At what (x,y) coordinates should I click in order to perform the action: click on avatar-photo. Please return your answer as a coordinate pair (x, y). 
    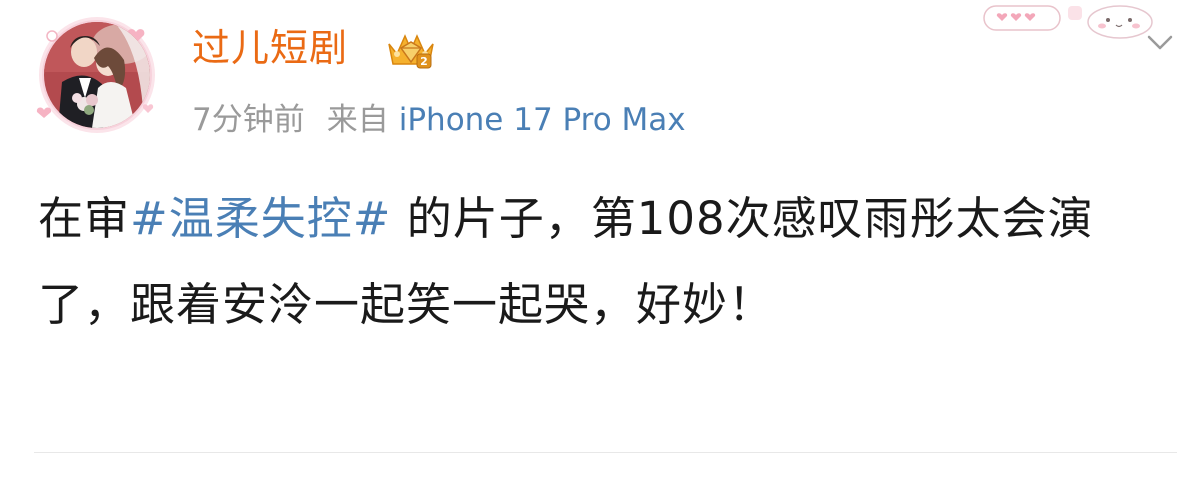
    Looking at the image, I should click on (97, 75).